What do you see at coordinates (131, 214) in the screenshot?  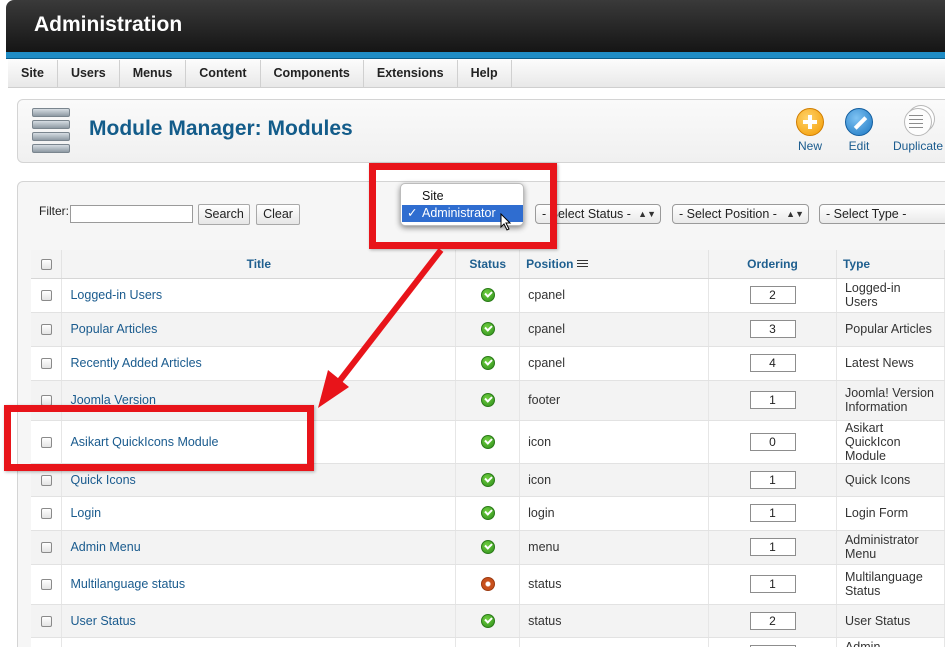 I see `filter-input` at bounding box center [131, 214].